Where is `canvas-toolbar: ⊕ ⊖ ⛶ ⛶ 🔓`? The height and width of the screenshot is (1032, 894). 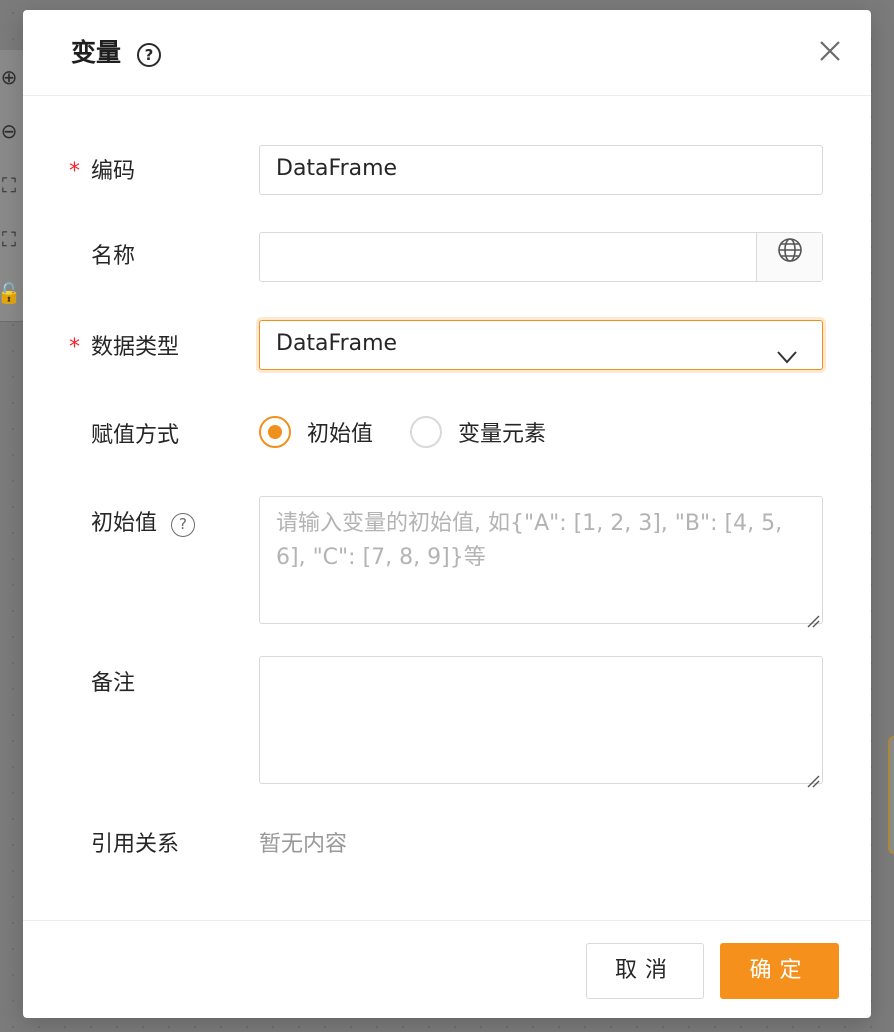 canvas-toolbar: ⊕ ⊖ ⛶ ⛶ 🔓 is located at coordinates (12, 186).